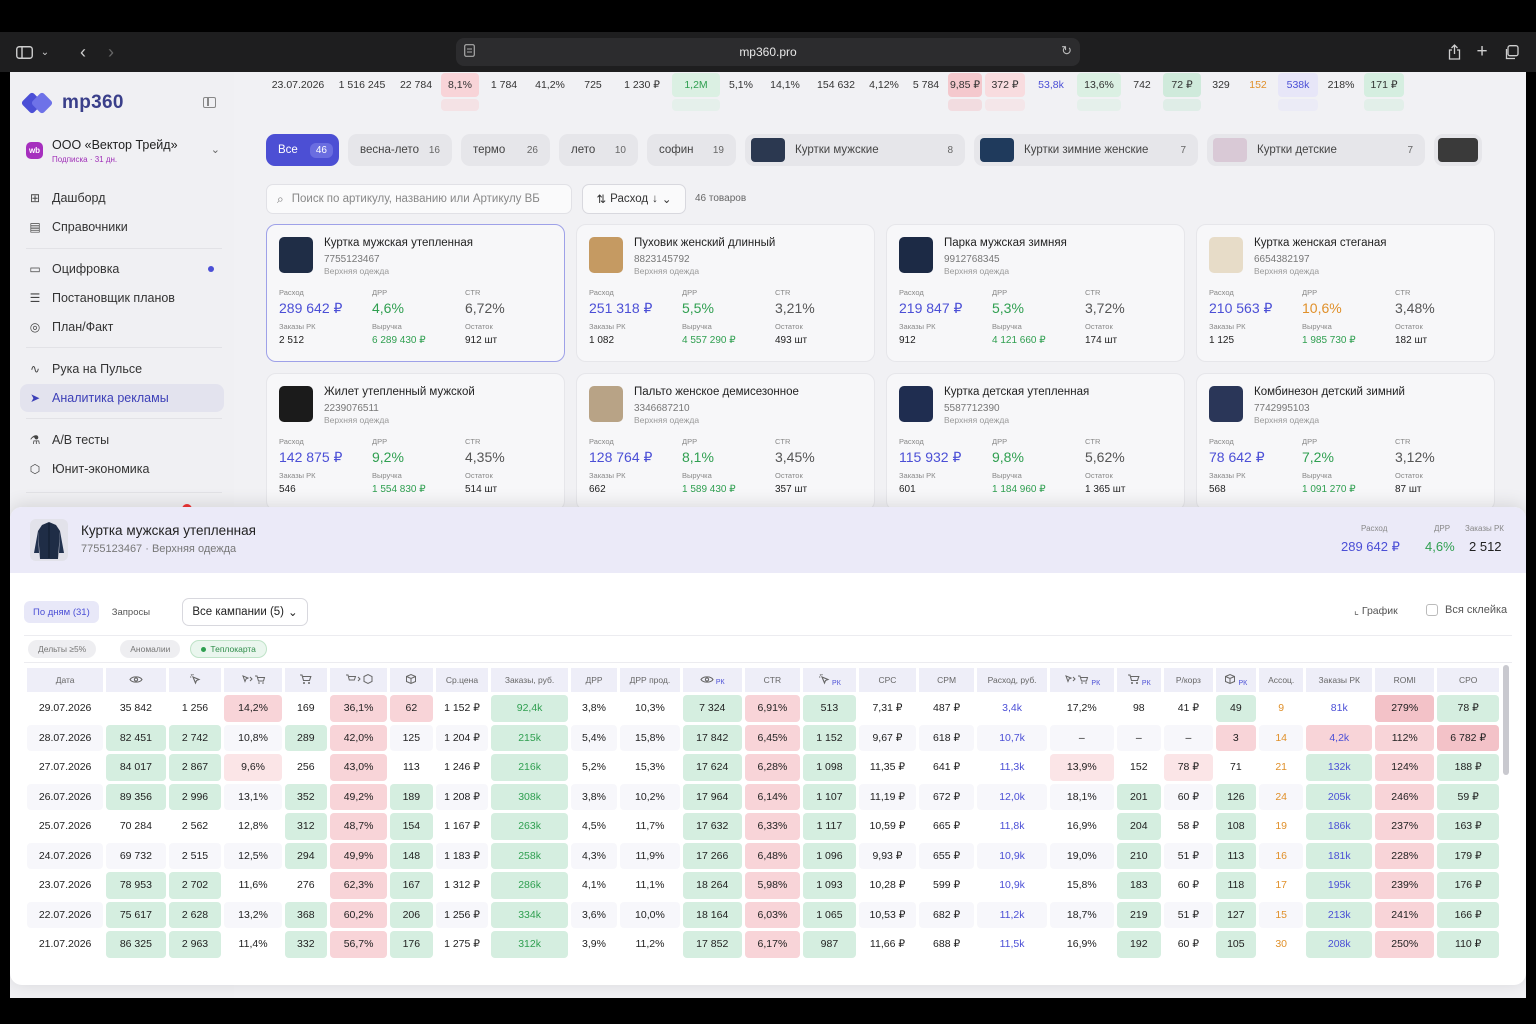 This screenshot has height=1024, width=1536. Describe the element at coordinates (462, 680) in the screenshot. I see `column-header: Ср.цена` at that location.